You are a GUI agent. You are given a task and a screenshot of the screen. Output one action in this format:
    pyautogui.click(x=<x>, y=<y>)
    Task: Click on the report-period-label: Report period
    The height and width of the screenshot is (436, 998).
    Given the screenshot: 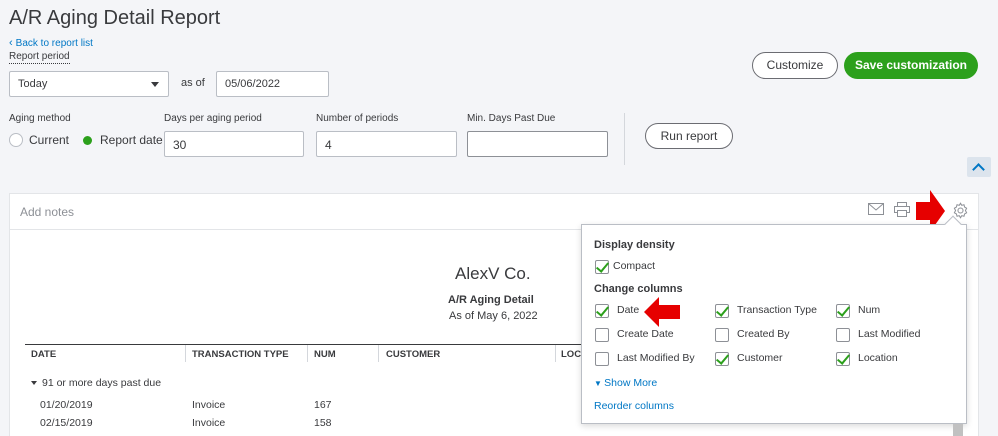 What is the action you would take?
    pyautogui.click(x=39, y=57)
    